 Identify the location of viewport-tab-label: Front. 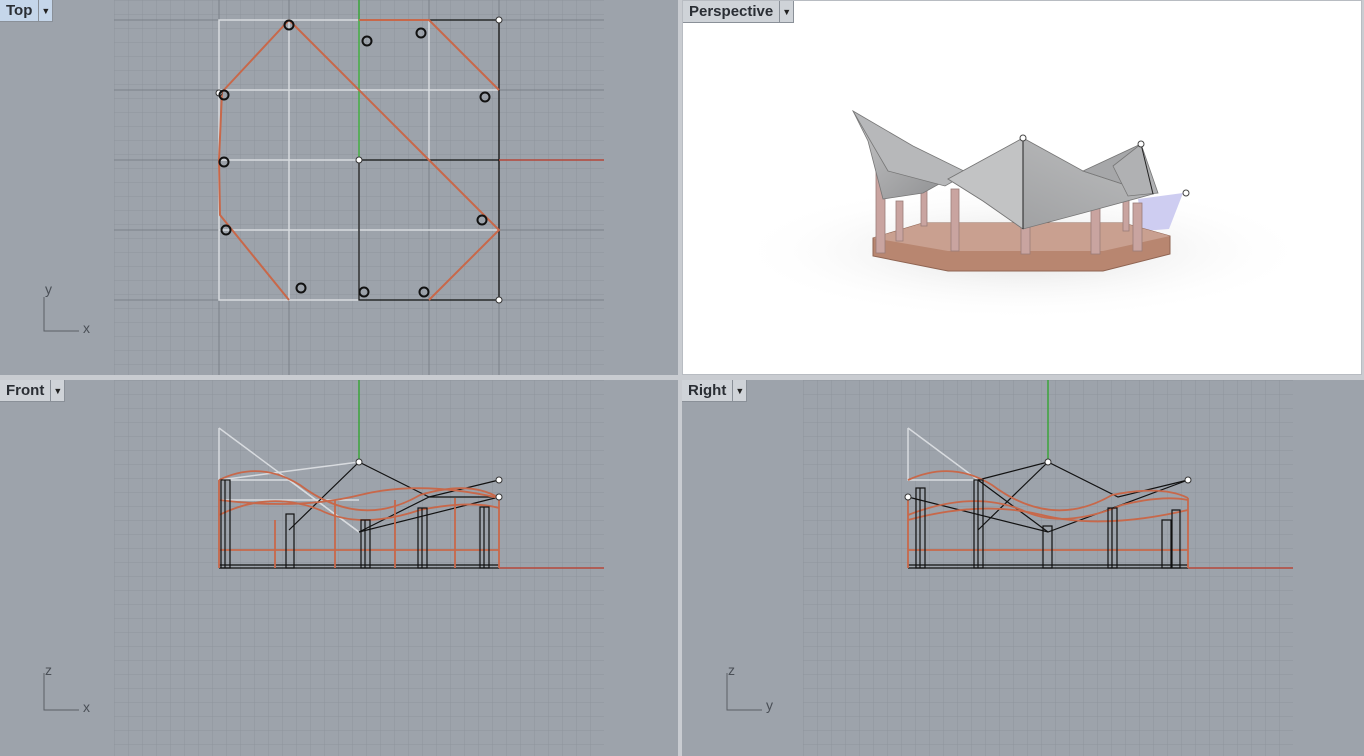
(25, 390).